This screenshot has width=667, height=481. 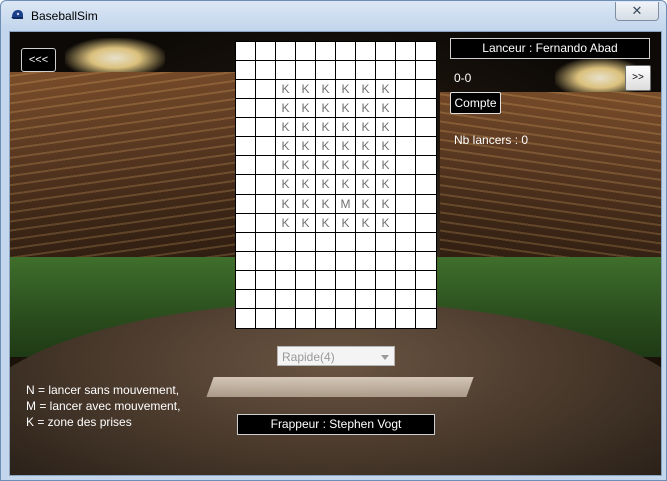 What do you see at coordinates (336, 356) in the screenshot?
I see `pitch-type-select: Rapide(4)` at bounding box center [336, 356].